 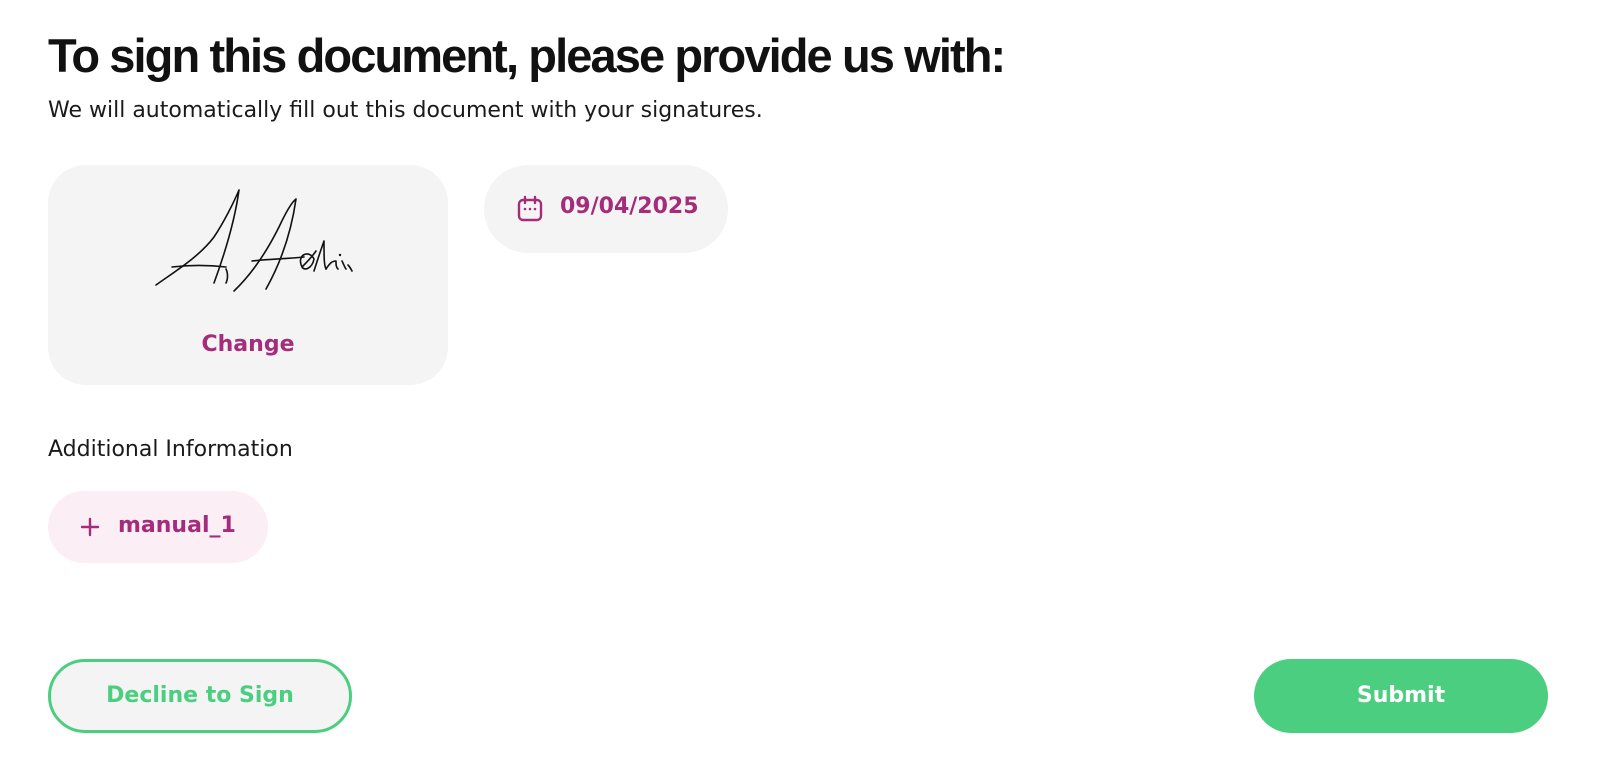 What do you see at coordinates (629, 206) in the screenshot?
I see `date-value: 09/04/2025` at bounding box center [629, 206].